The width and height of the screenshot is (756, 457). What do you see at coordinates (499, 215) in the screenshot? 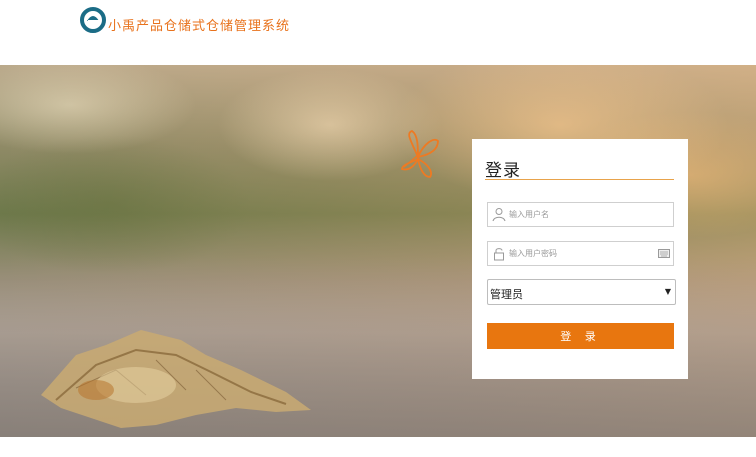
I see `user-icon` at bounding box center [499, 215].